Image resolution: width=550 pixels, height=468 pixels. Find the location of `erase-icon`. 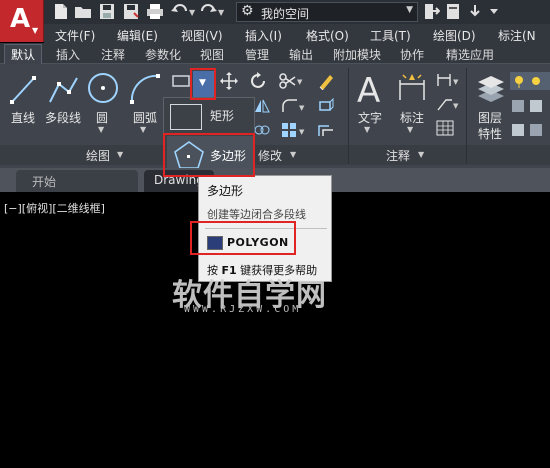

erase-icon is located at coordinates (326, 81).